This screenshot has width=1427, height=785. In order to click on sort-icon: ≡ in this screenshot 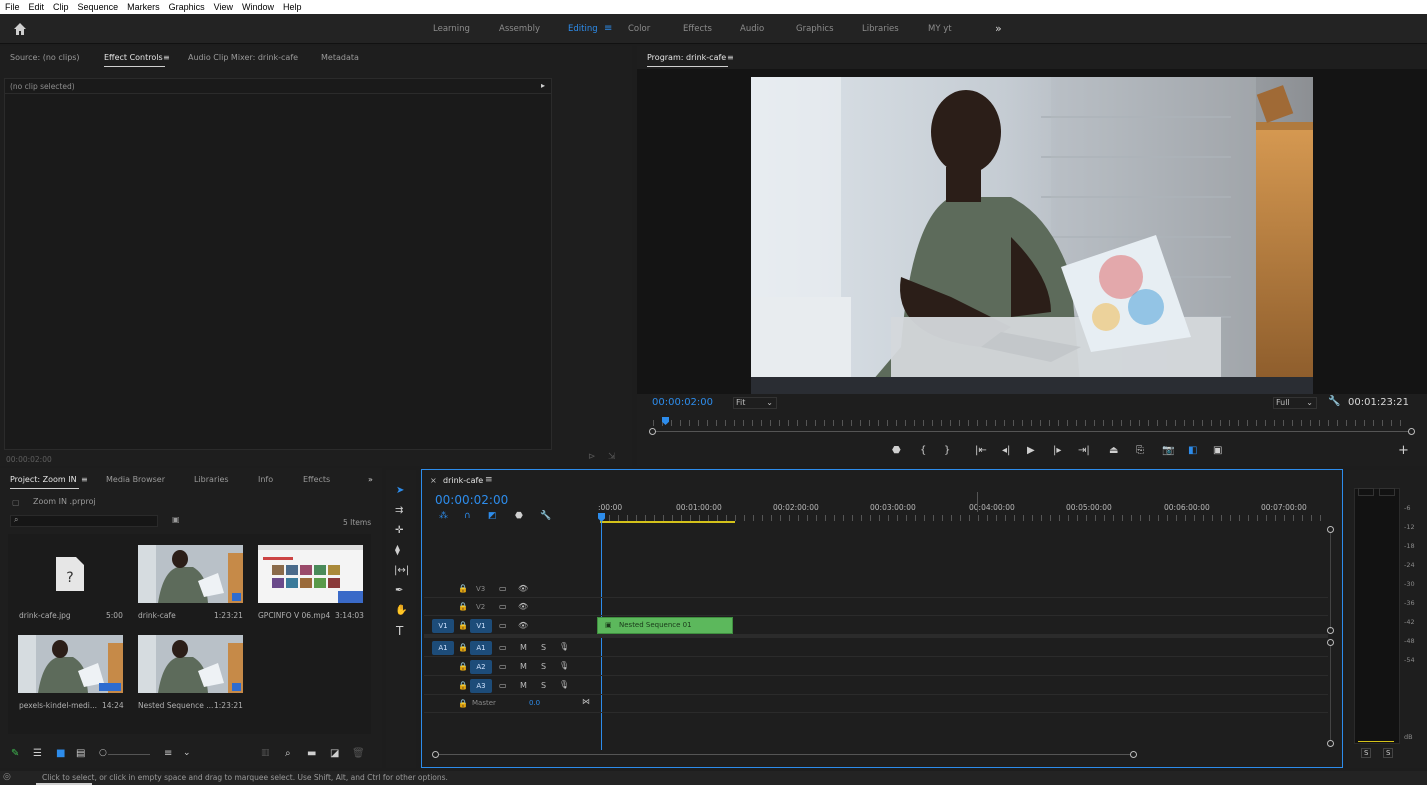, I will do `click(168, 753)`.